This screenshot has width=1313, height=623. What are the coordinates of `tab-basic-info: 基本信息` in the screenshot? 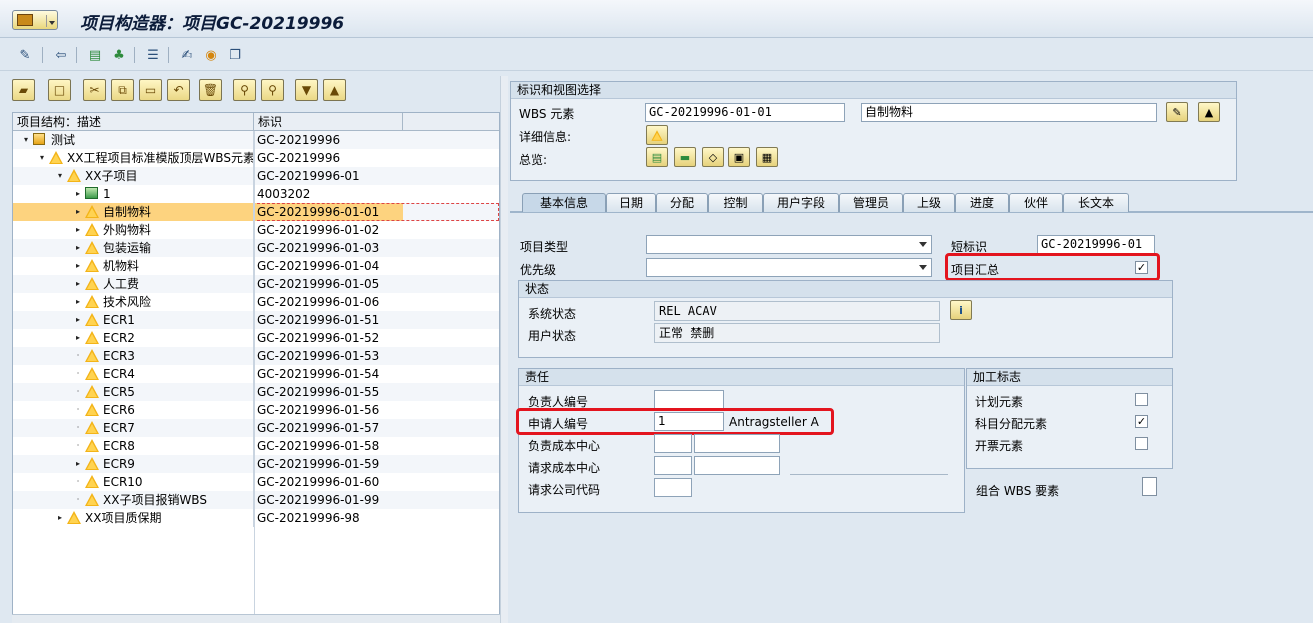 It's located at (564, 202).